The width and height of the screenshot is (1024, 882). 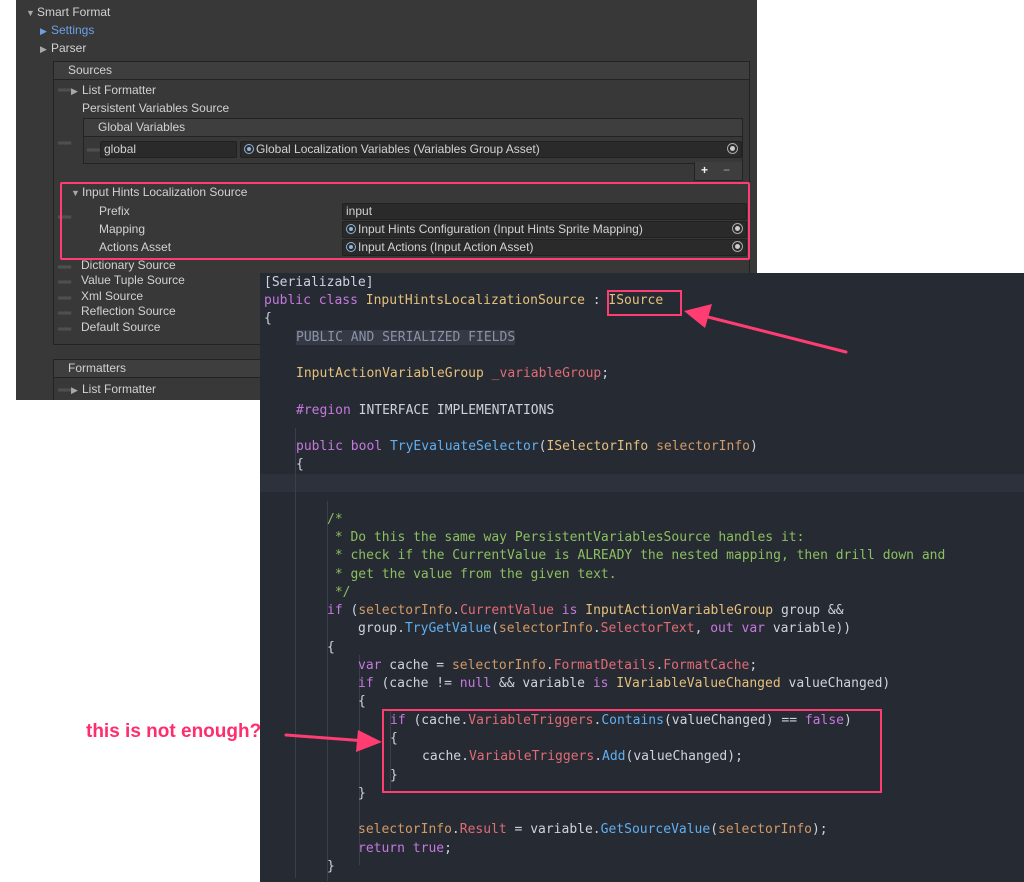 What do you see at coordinates (268, 318) in the screenshot?
I see `code-line-3: {` at bounding box center [268, 318].